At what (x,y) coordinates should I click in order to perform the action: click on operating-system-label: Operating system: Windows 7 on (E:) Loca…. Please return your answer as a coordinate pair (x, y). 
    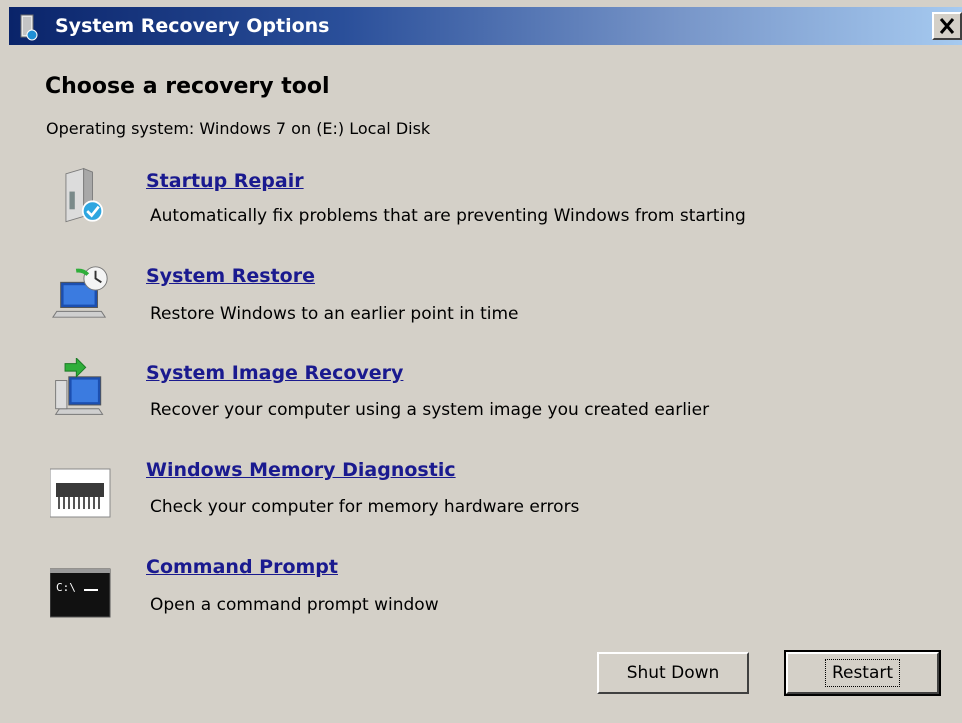
    Looking at the image, I should click on (238, 128).